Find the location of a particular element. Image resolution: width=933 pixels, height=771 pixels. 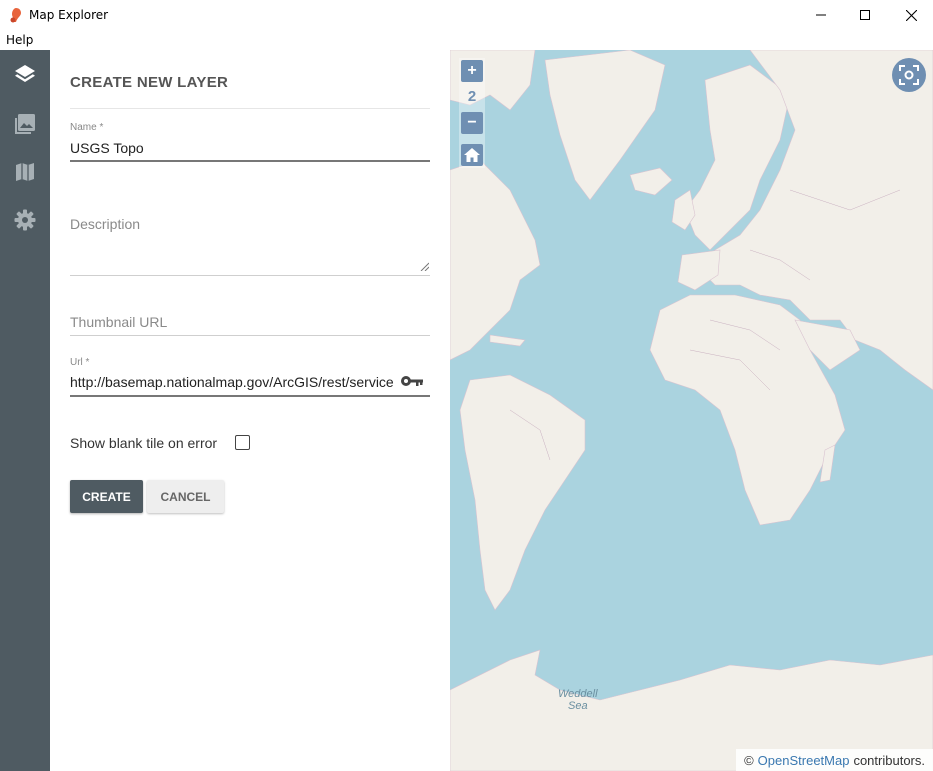

thumbnail-url-input: Thumbnail URL is located at coordinates (118, 322).